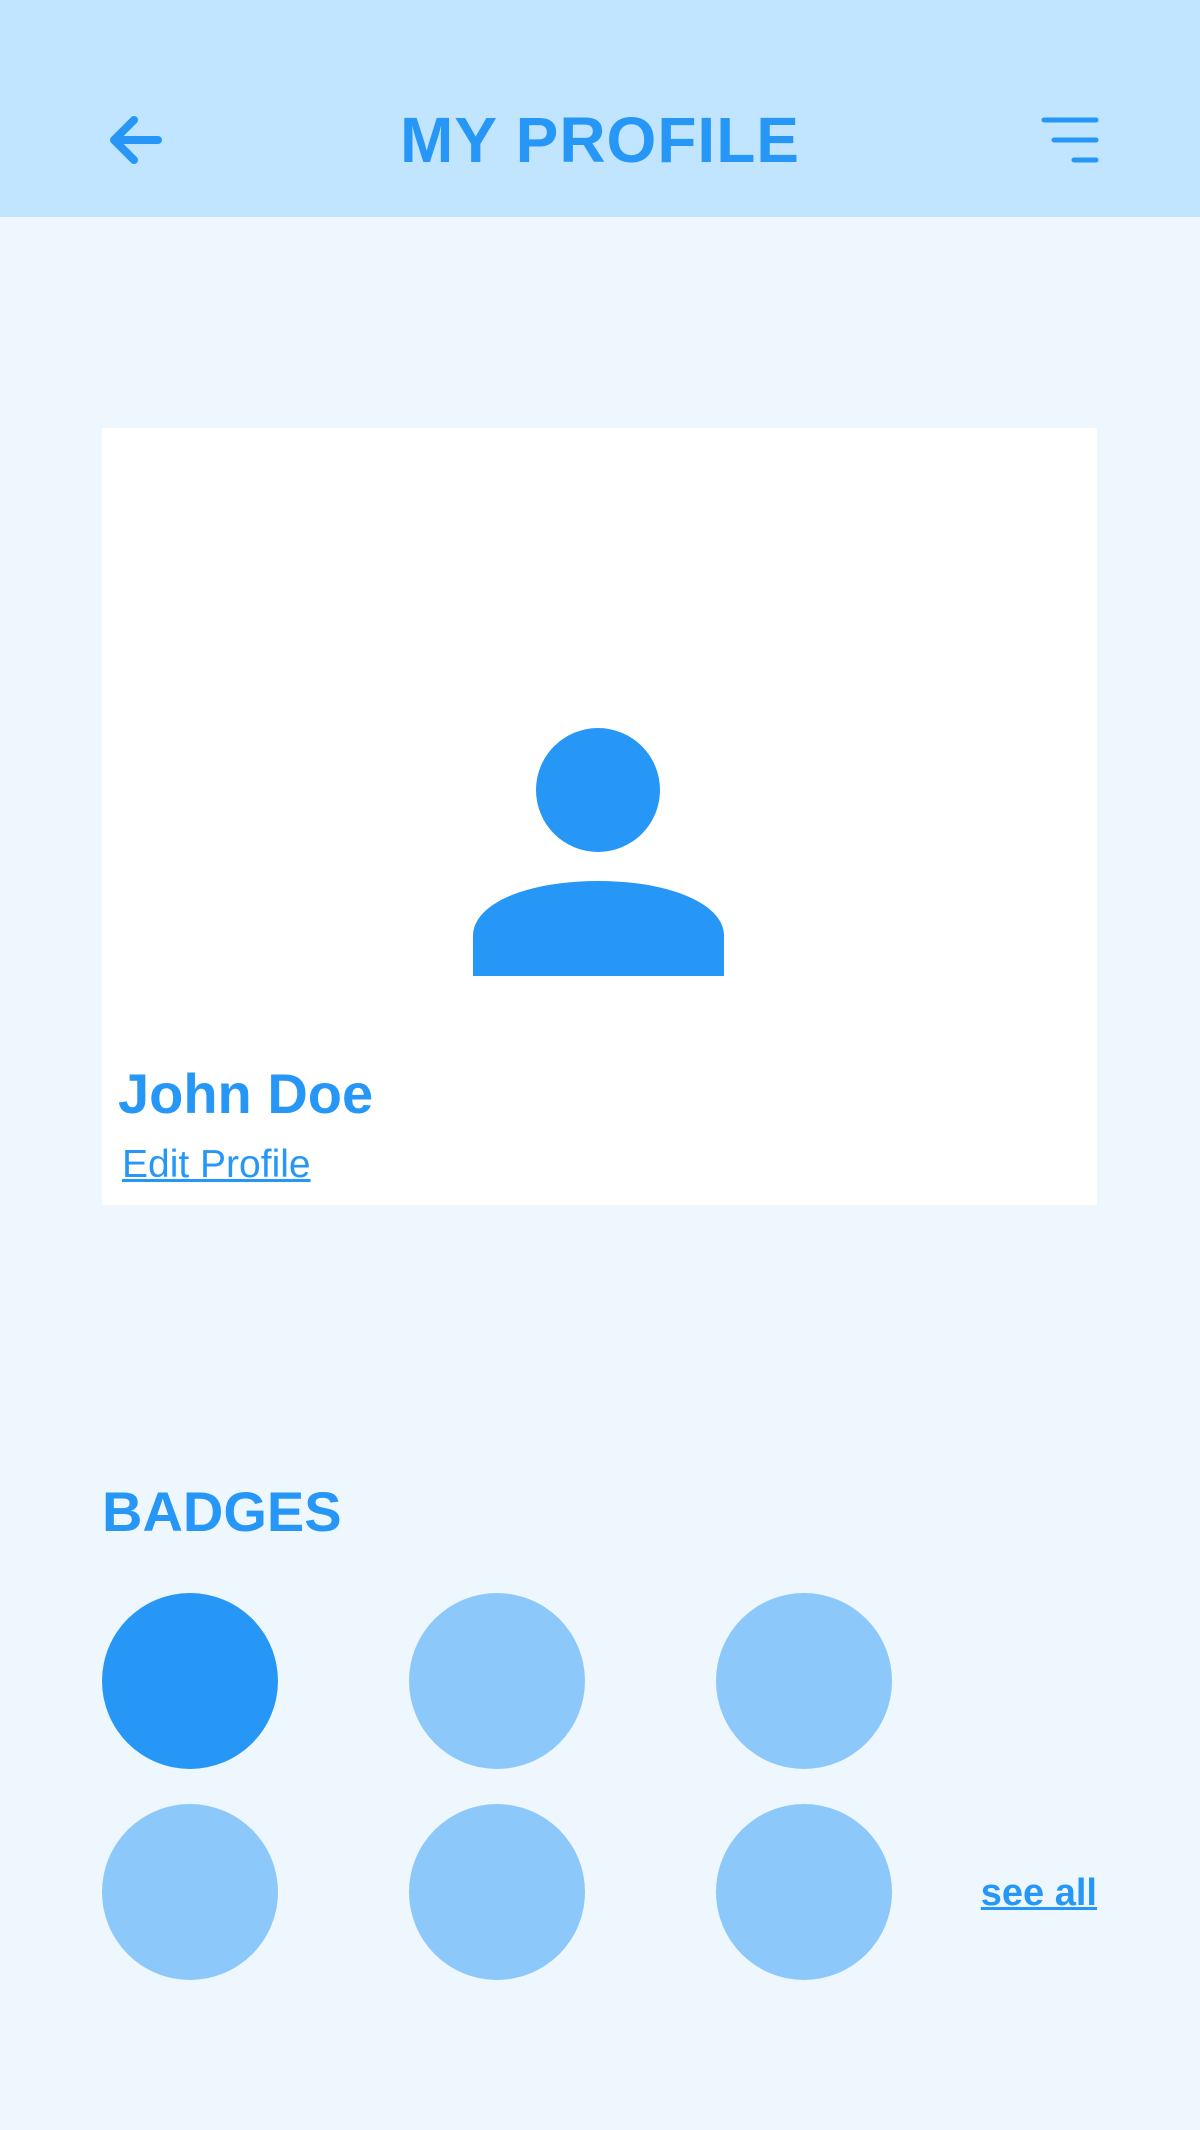 The width and height of the screenshot is (1200, 2130). I want to click on menu-icon, so click(1070, 140).